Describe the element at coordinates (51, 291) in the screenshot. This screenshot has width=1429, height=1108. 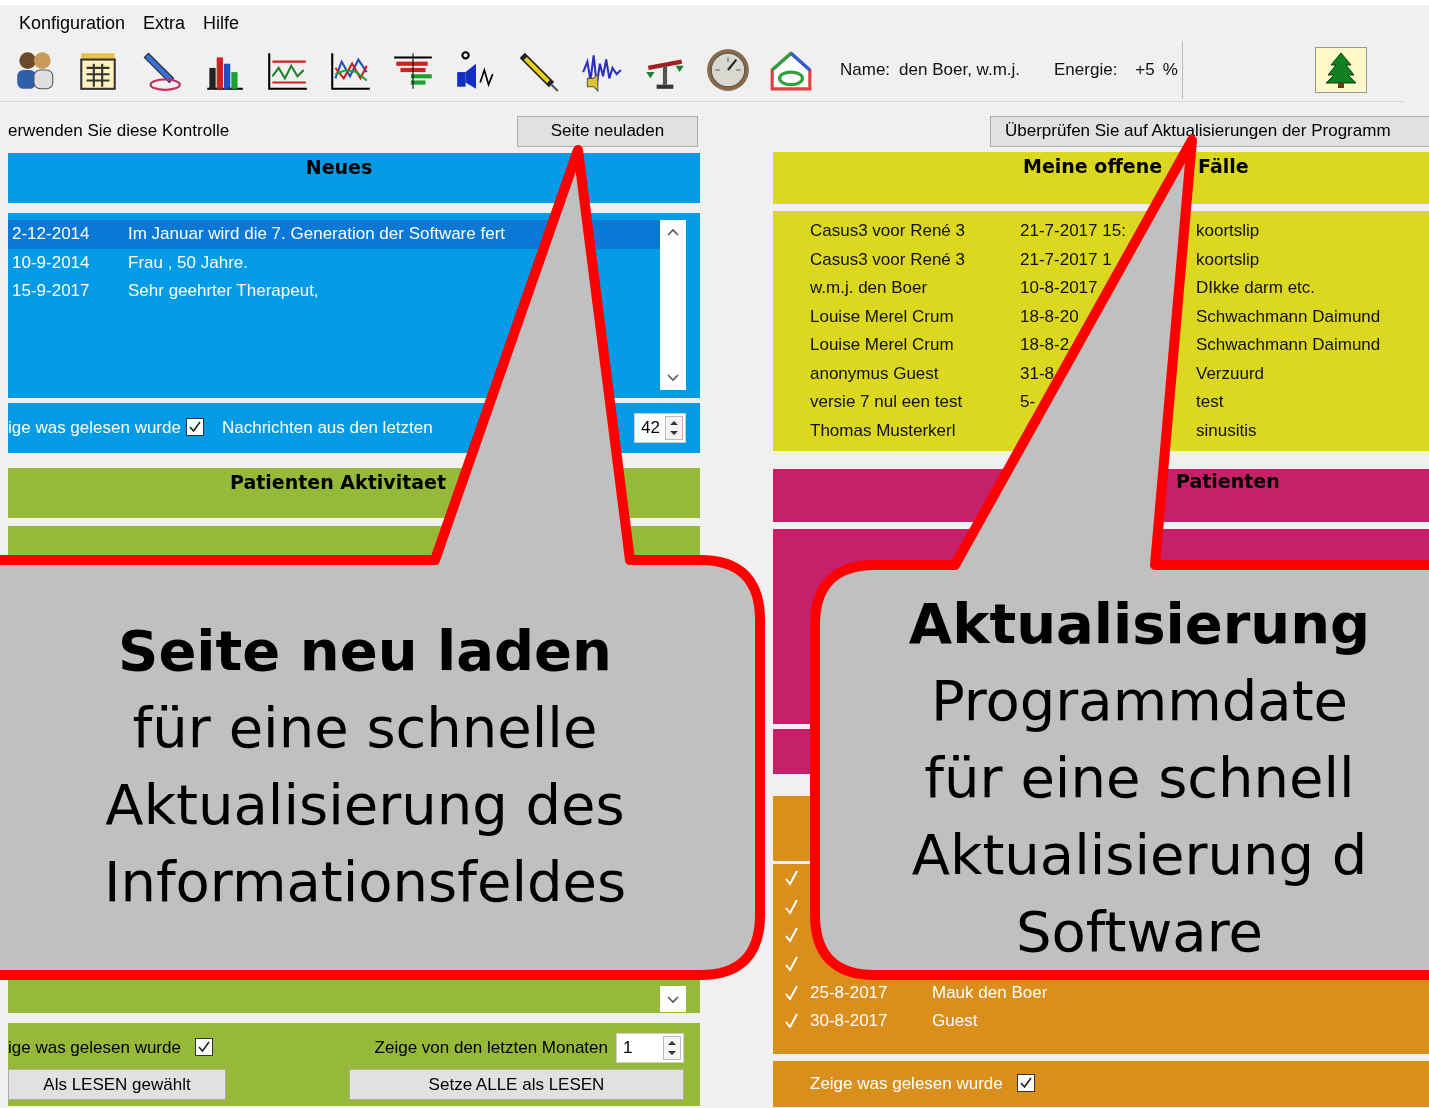
I see `news-date: 15-9-2017` at that location.